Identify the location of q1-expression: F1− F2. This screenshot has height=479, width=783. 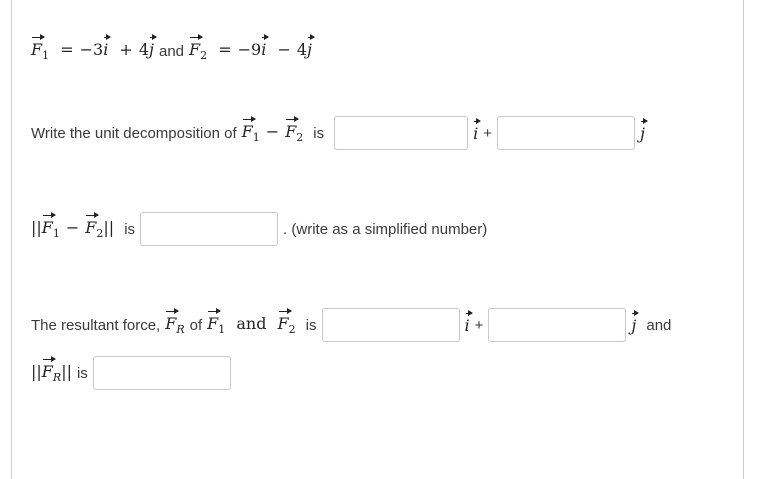
(272, 130).